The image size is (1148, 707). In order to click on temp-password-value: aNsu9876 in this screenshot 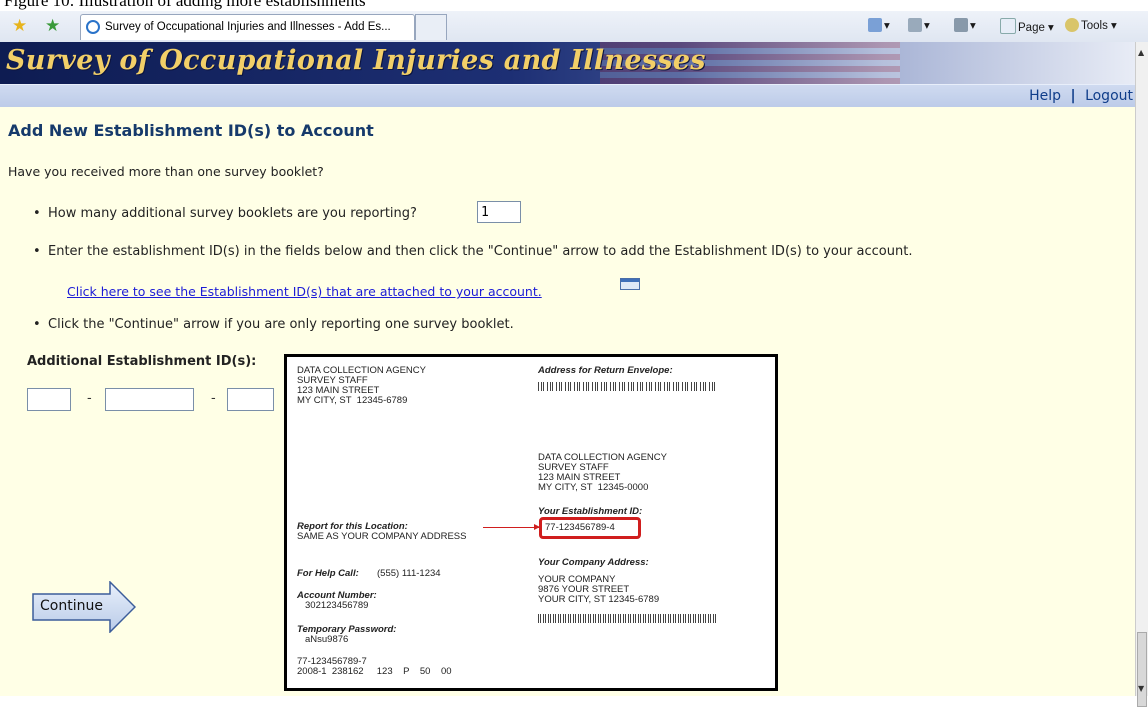, I will do `click(327, 639)`.